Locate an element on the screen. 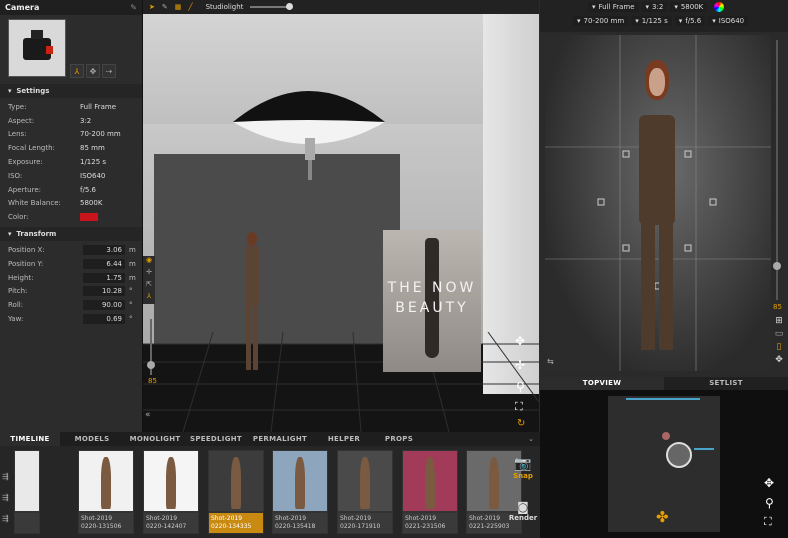 The image size is (788, 538). tab-props: PROPS is located at coordinates (399, 439).